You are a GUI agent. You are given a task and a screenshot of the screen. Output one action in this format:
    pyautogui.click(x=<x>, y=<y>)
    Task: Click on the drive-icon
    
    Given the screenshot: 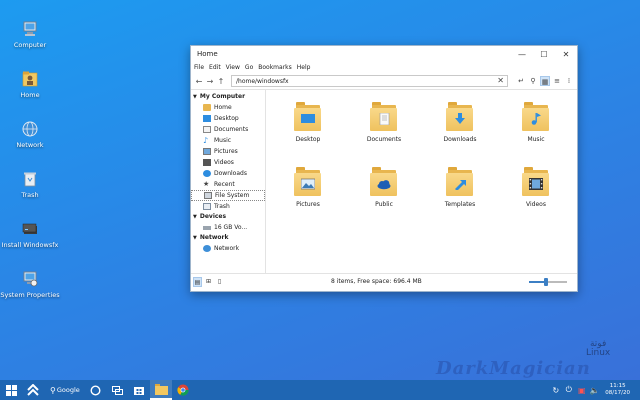 What is the action you would take?
    pyautogui.click(x=207, y=227)
    